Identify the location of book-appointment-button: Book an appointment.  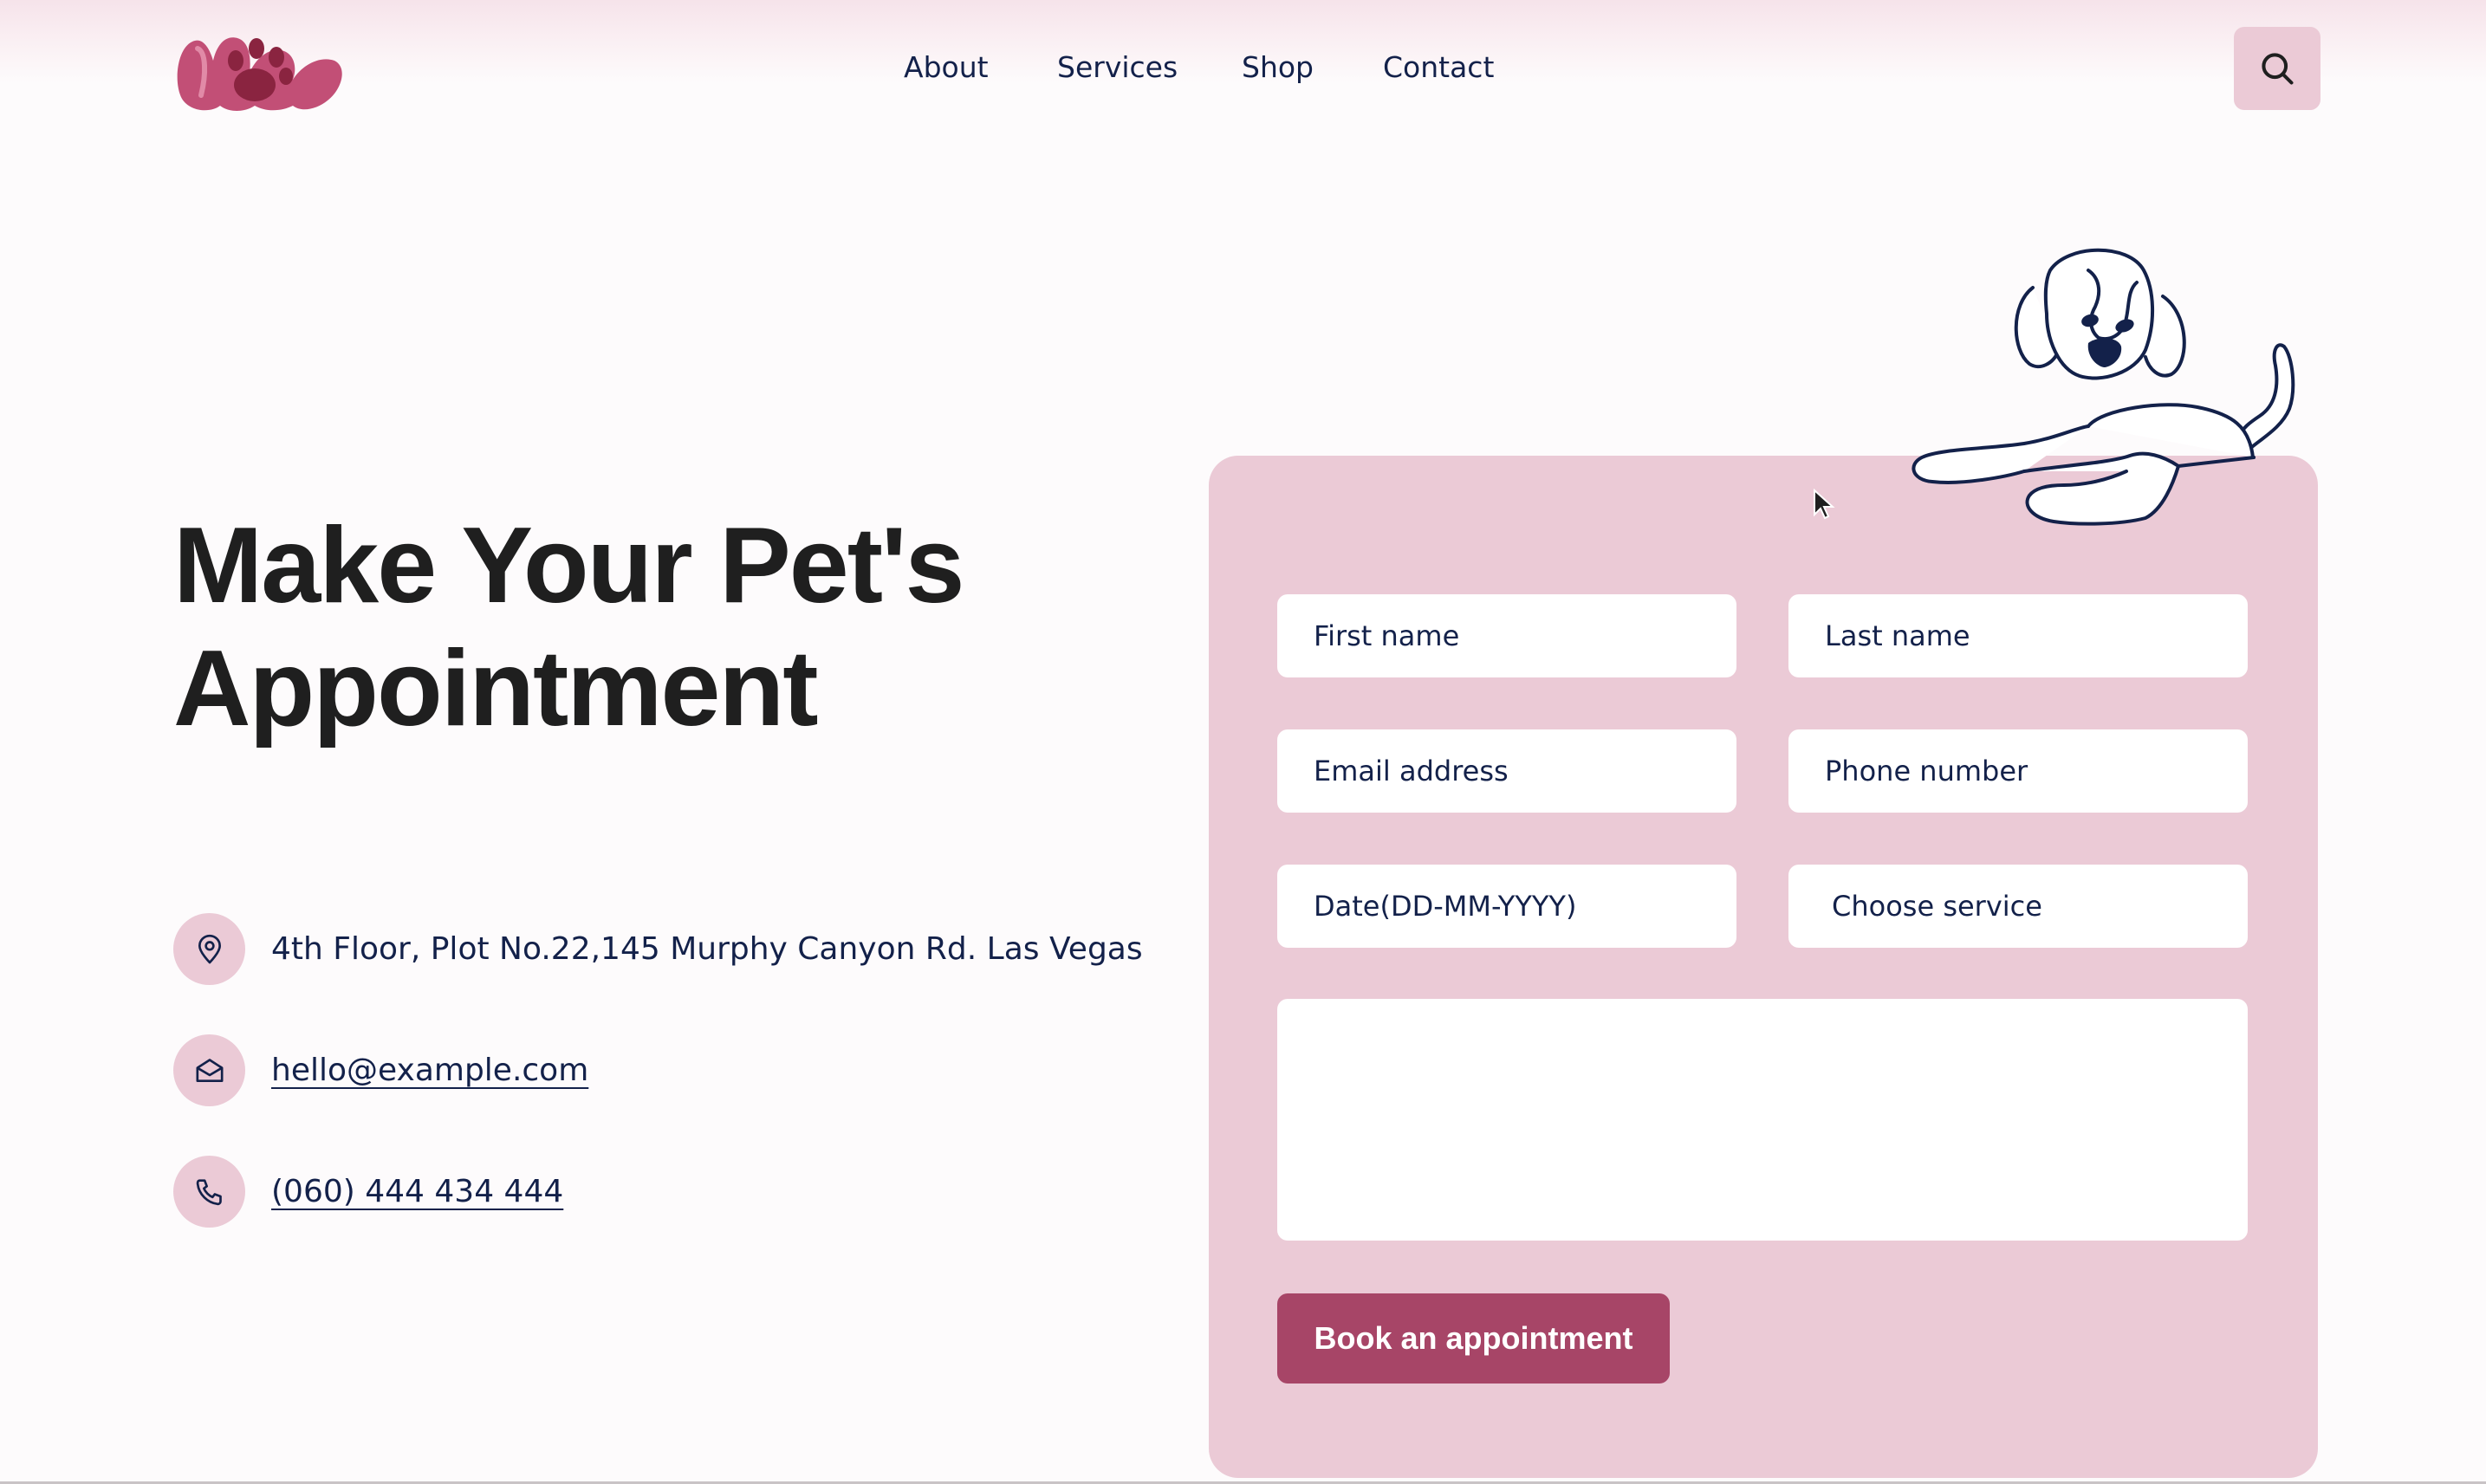
(1473, 1338).